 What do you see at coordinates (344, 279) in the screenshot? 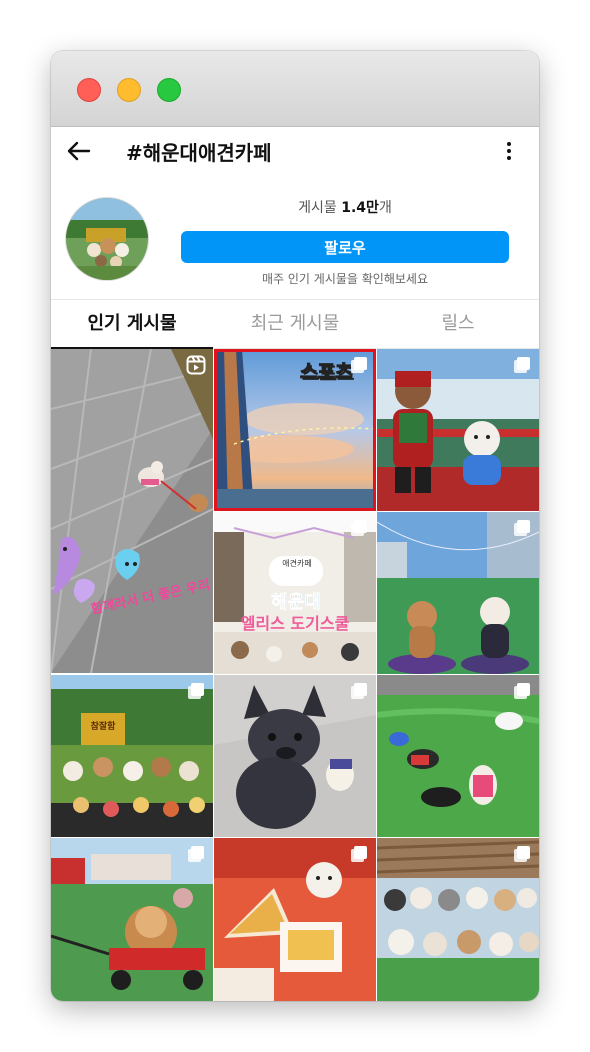
I see `follow-hint: 매주 인기 게시물을 확인해보세요` at bounding box center [344, 279].